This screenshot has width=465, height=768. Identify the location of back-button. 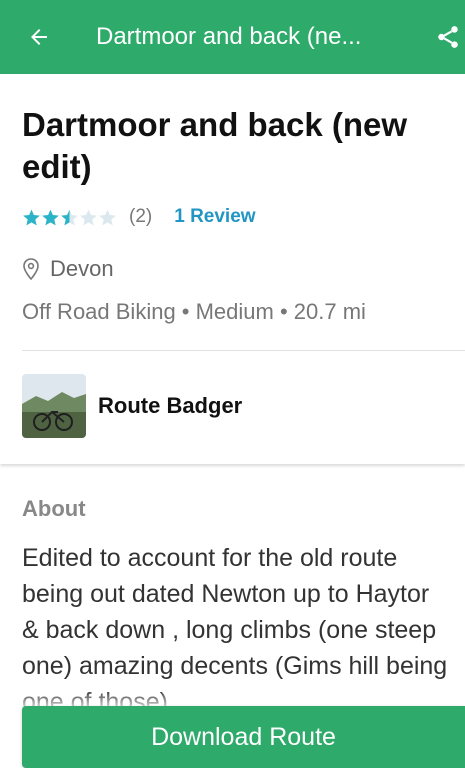
(39, 37).